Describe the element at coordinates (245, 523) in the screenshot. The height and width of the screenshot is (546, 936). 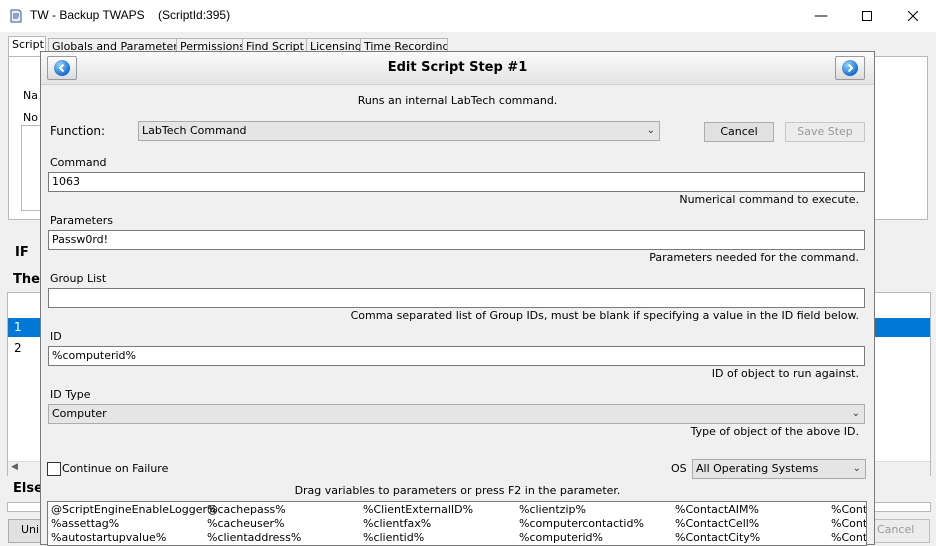
I see `variable-item: %cacheuser%` at that location.